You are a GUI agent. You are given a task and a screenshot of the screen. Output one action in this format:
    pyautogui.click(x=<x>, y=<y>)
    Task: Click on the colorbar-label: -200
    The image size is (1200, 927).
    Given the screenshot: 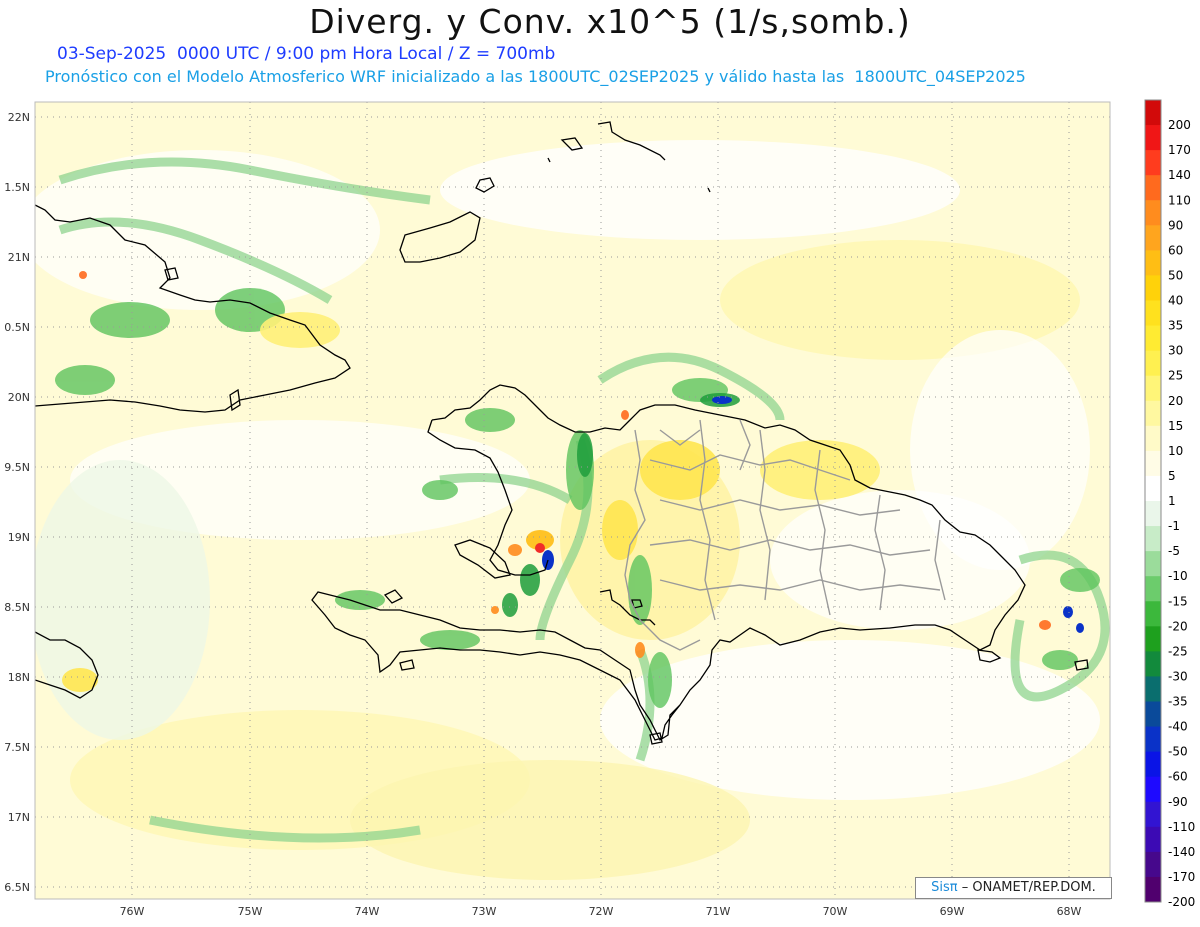 What is the action you would take?
    pyautogui.click(x=1181, y=902)
    